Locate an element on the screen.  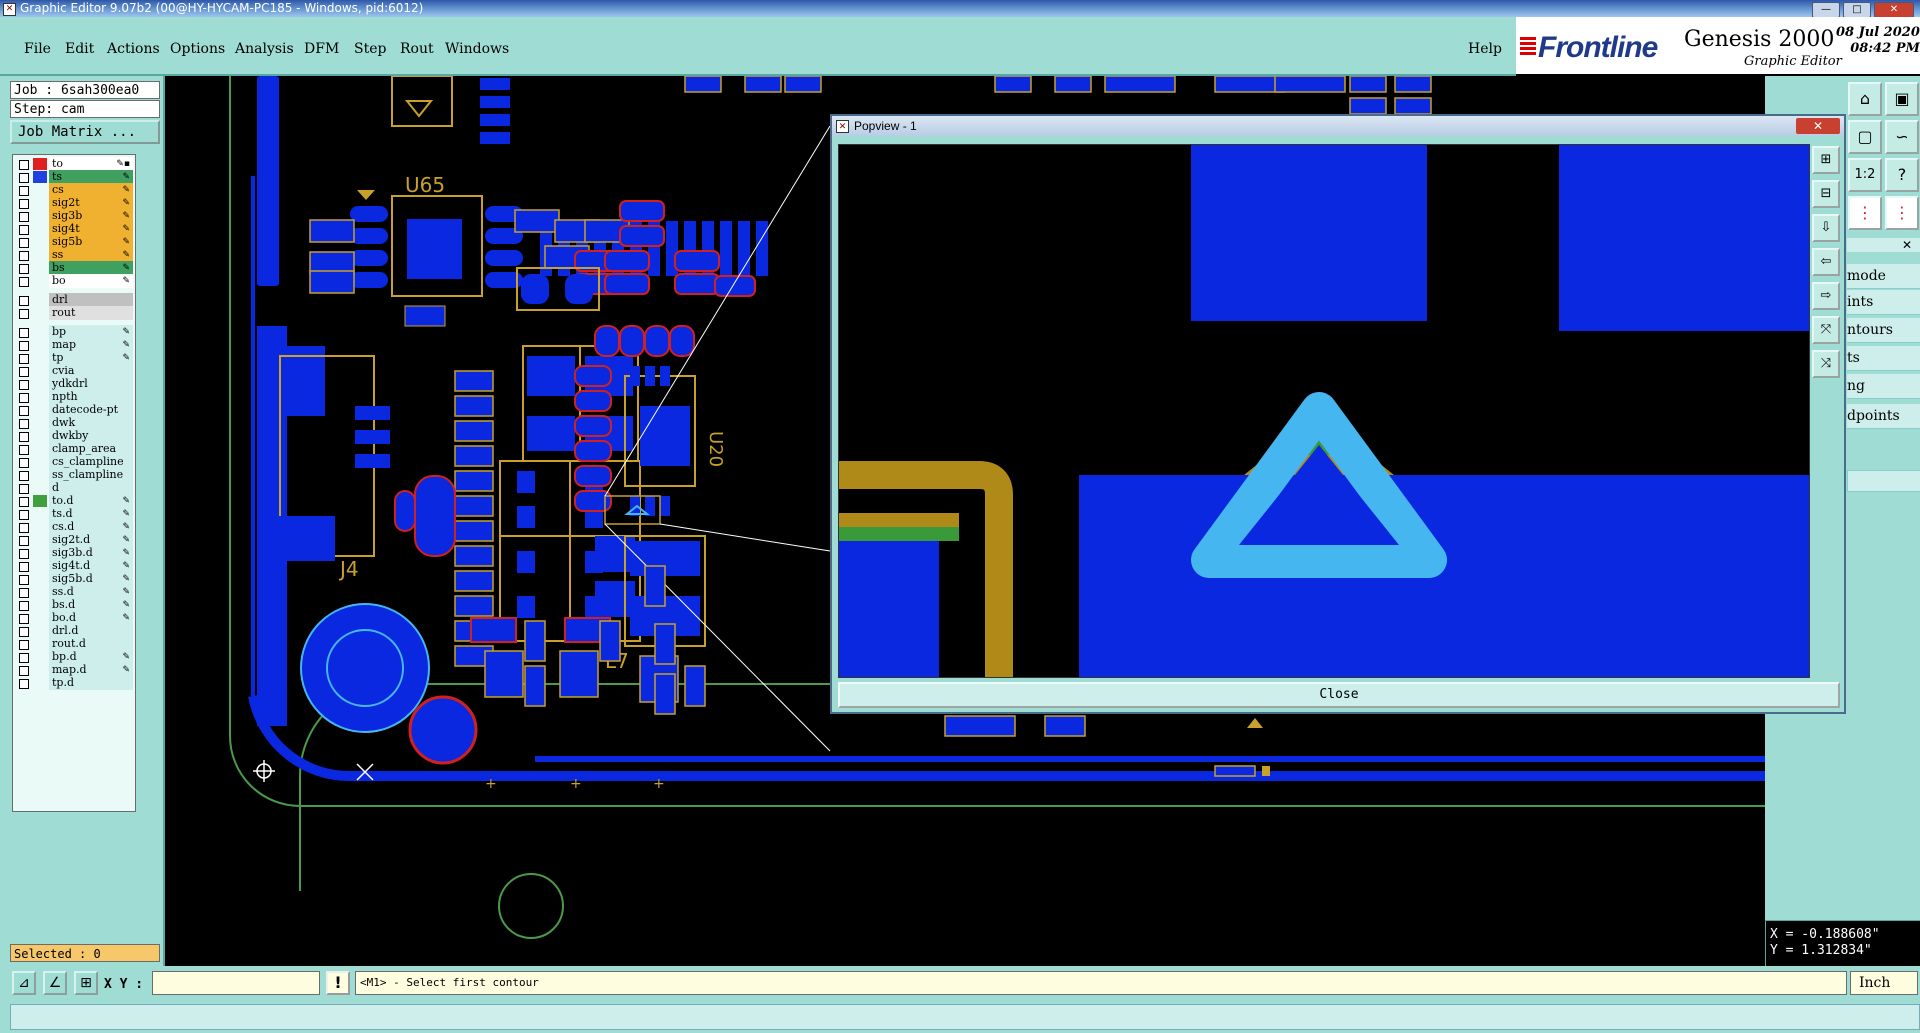
layer-row: bp ✎ is located at coordinates (74, 332).